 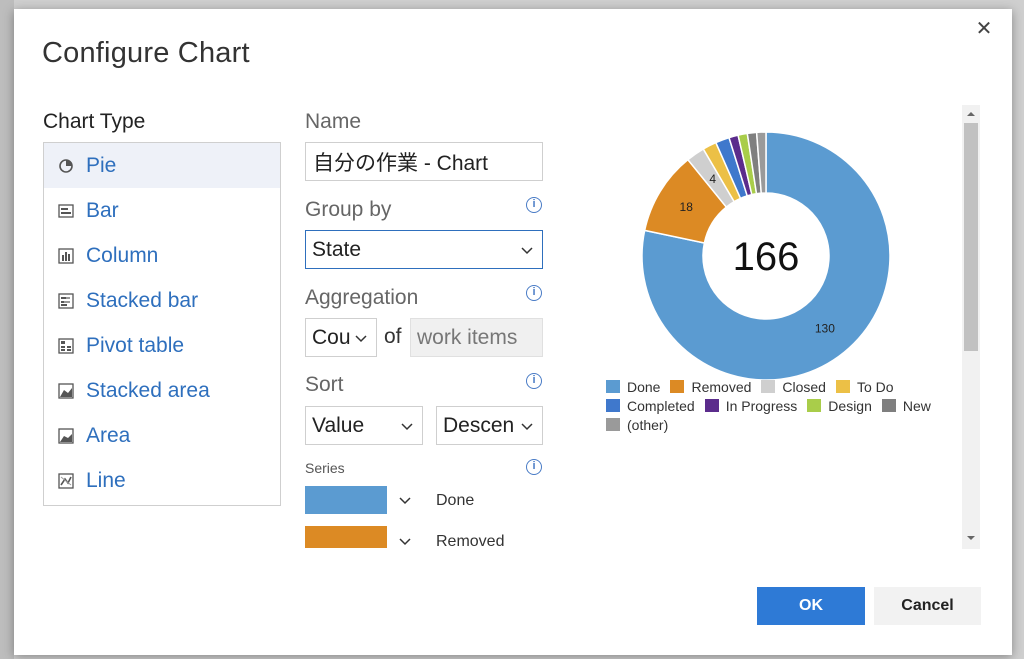 I want to click on group-by-select: State, so click(x=424, y=249).